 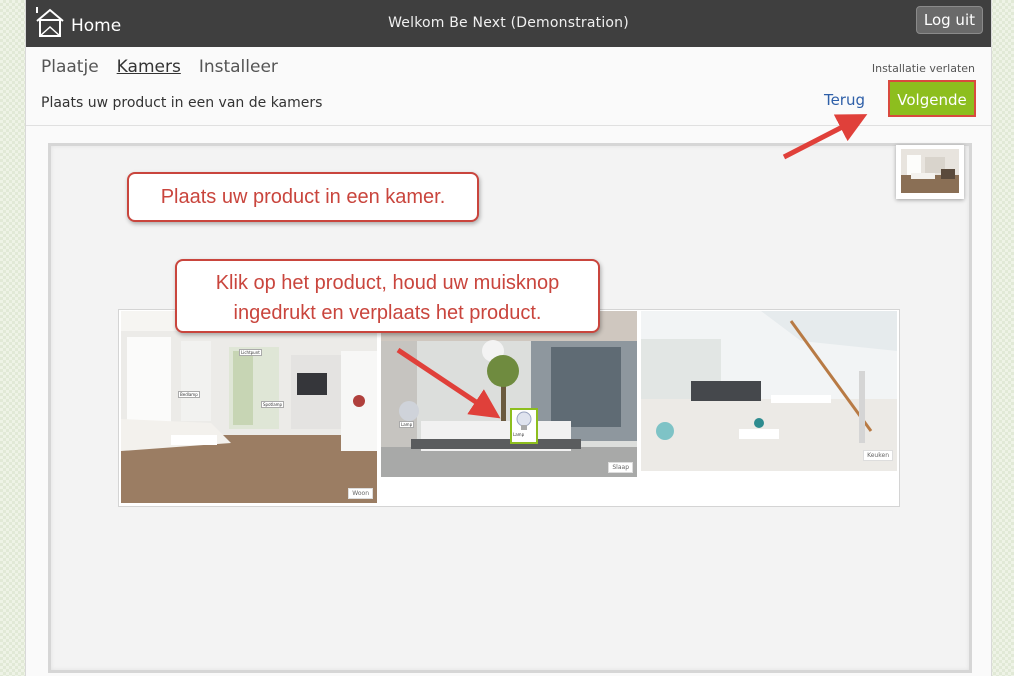 I want to click on instruction-text: Plaats uw product in een van de kamers, so click(x=182, y=103).